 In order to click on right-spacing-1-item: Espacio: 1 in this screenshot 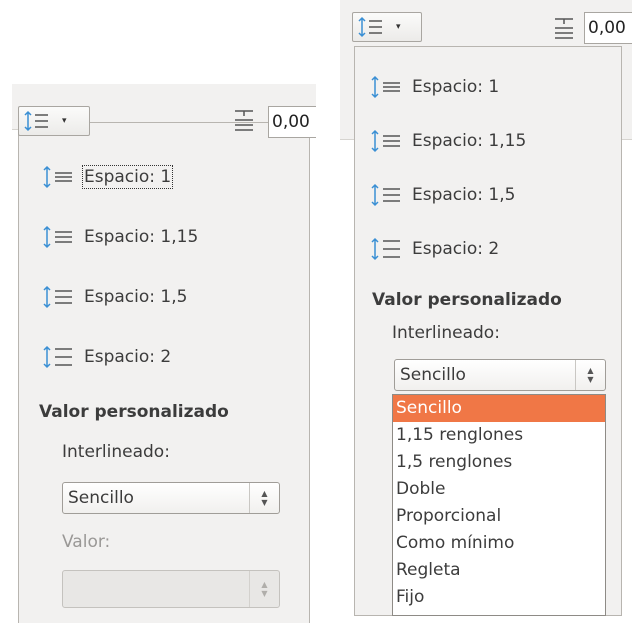, I will do `click(434, 87)`.